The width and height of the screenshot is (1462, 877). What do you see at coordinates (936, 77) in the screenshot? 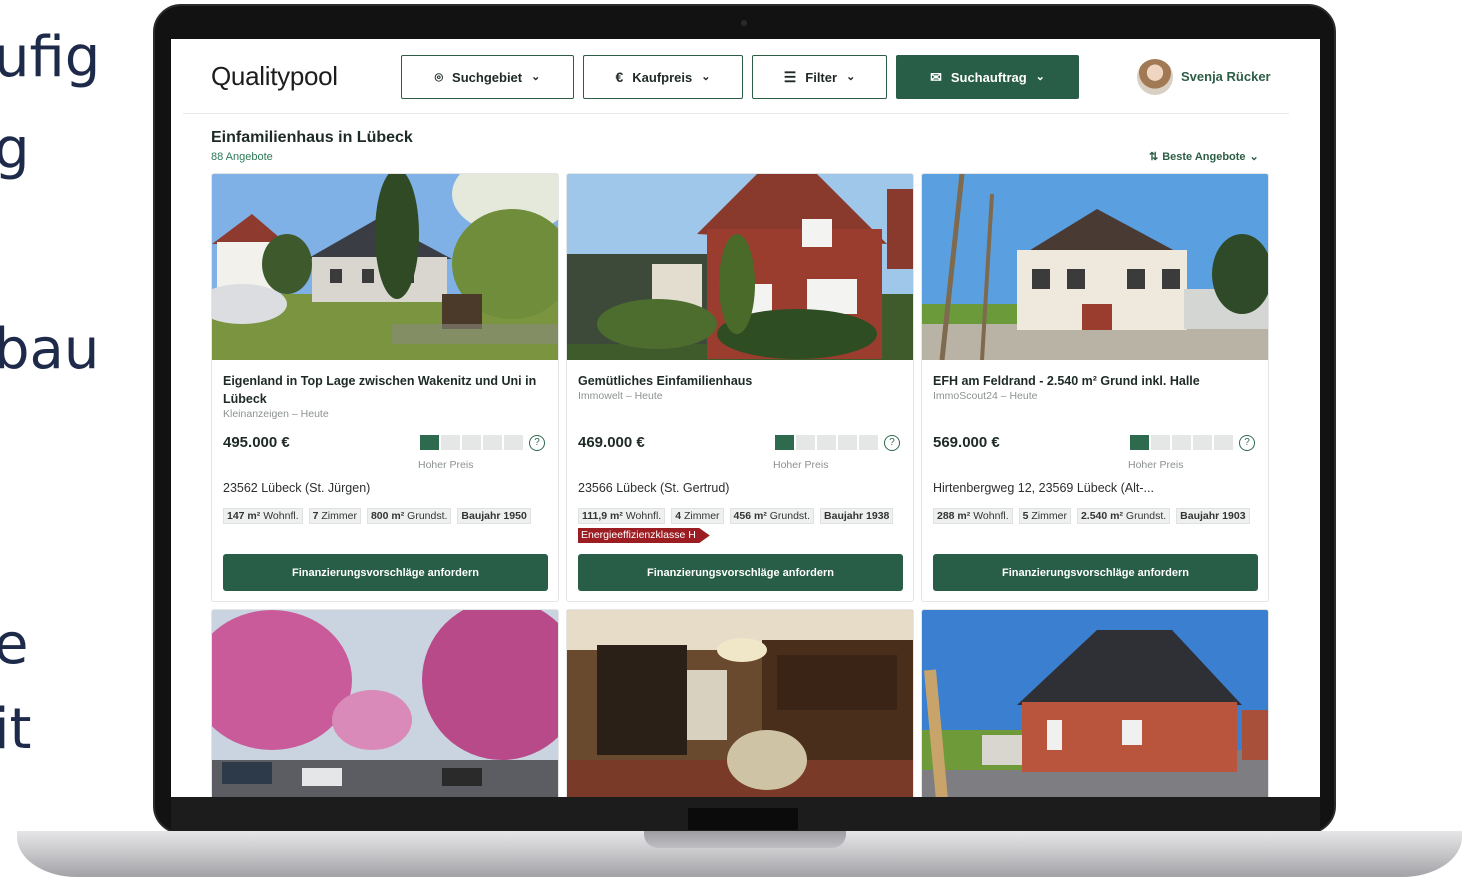
I see `mail-search-icon: ✉` at bounding box center [936, 77].